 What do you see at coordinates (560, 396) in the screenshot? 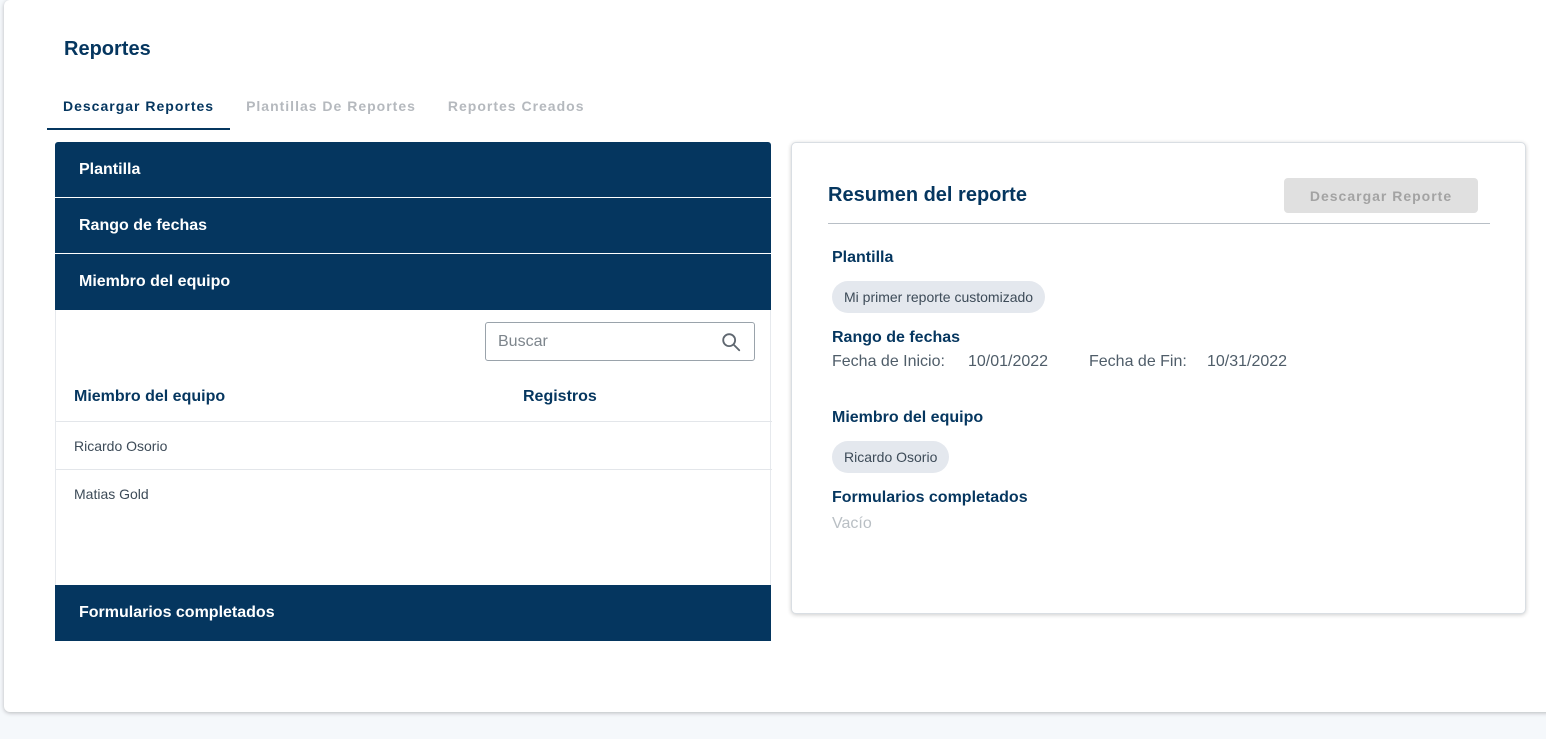
I see `column-header-registros: Registros` at bounding box center [560, 396].